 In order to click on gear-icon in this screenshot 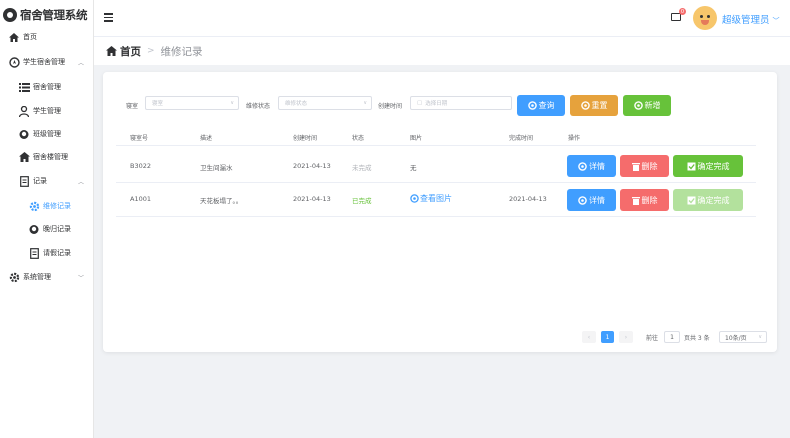, I will do `click(34, 206)`.